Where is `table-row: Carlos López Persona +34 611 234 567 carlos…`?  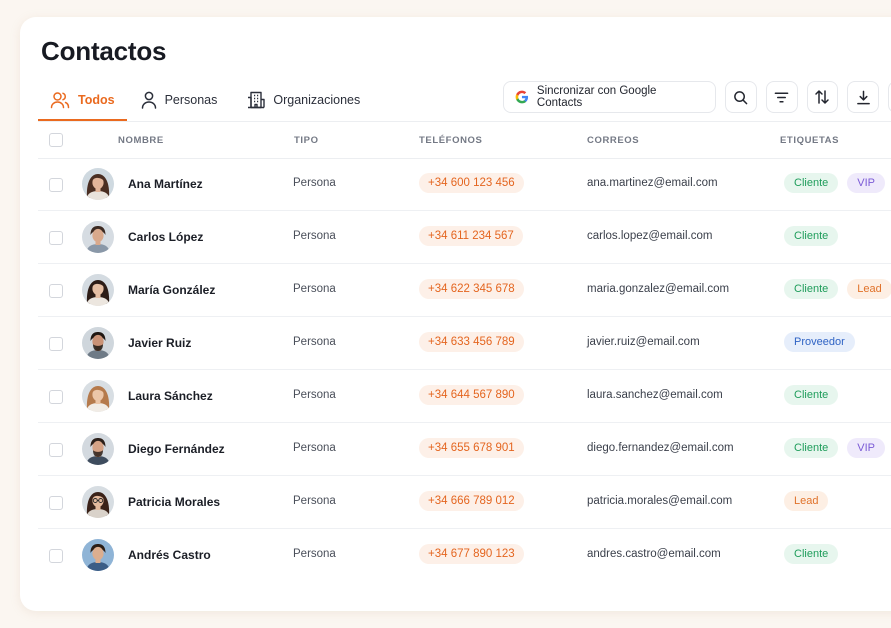
table-row: Carlos López Persona +34 611 234 567 carlos… is located at coordinates (464, 237).